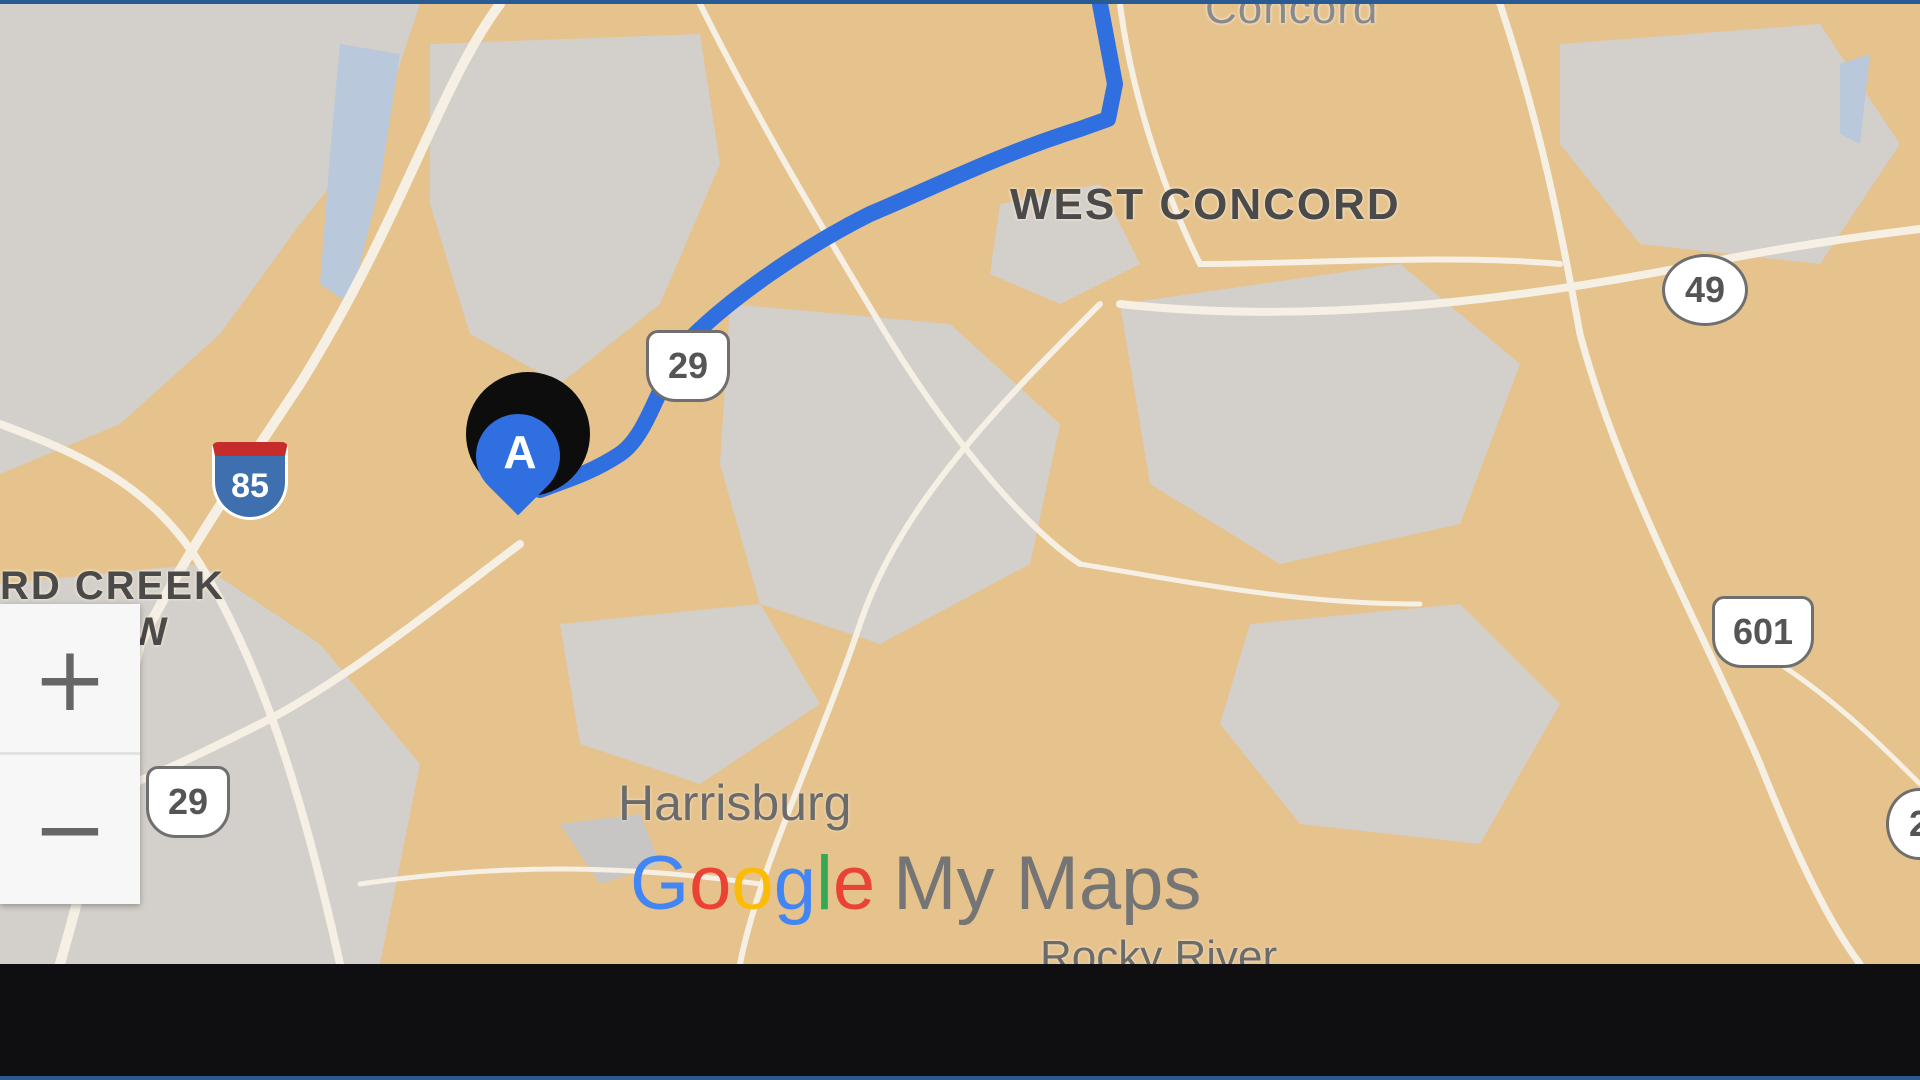 This screenshot has height=1080, width=1920. I want to click on bottom-bar, so click(960, 1020).